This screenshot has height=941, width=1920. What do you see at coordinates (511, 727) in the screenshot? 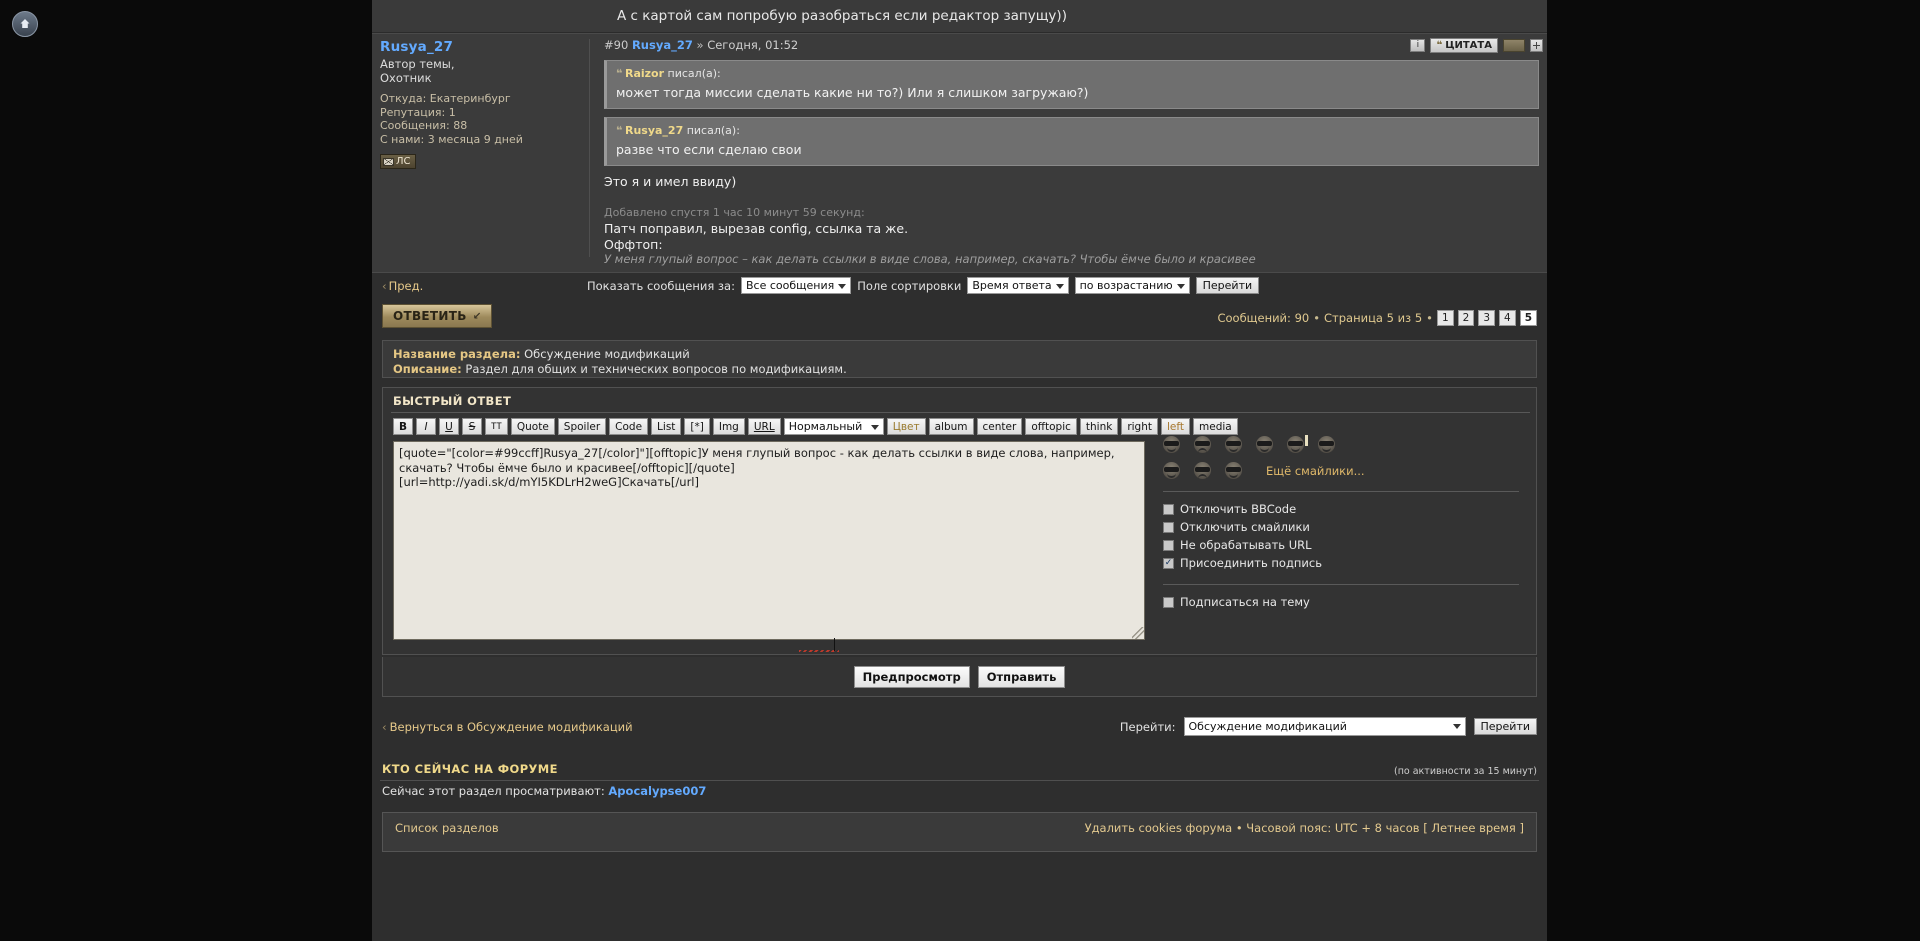
I see `return-link-label: Вернуться в Обсуждение модификаций` at bounding box center [511, 727].